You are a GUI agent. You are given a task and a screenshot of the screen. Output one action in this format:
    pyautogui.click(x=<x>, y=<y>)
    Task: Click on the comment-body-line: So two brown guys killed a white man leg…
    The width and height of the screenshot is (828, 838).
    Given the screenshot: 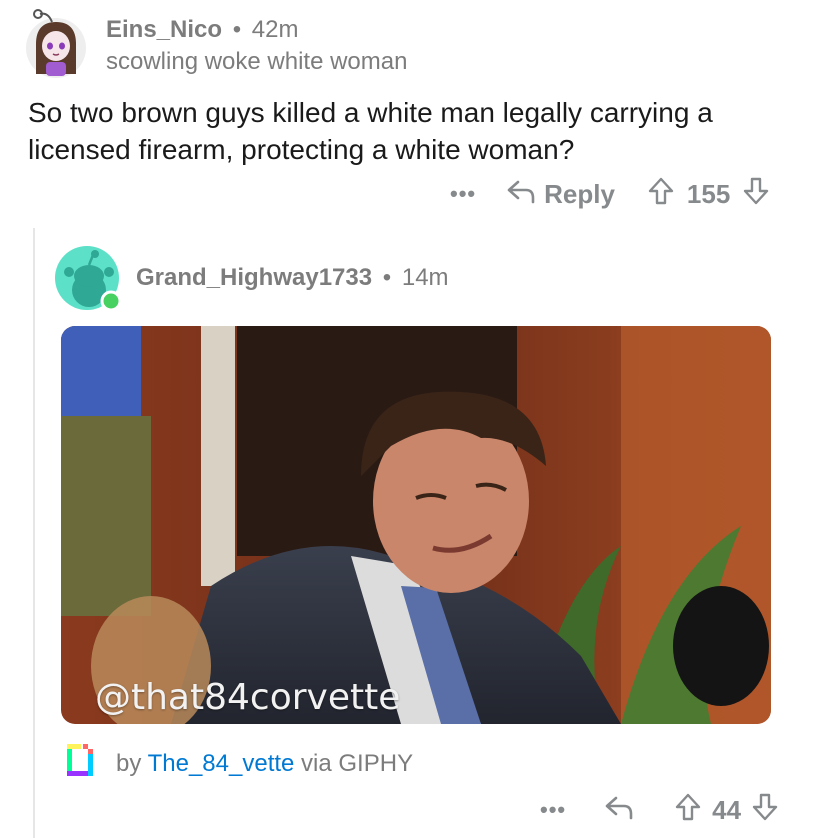 What is the action you would take?
    pyautogui.click(x=370, y=112)
    